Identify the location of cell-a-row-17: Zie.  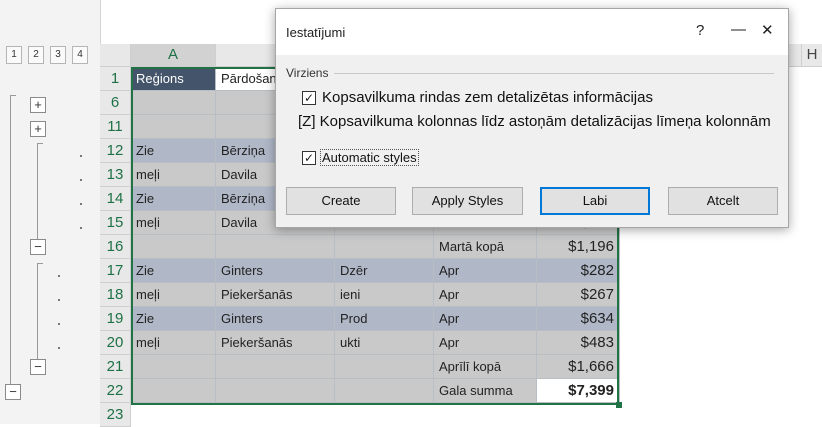
(173, 271).